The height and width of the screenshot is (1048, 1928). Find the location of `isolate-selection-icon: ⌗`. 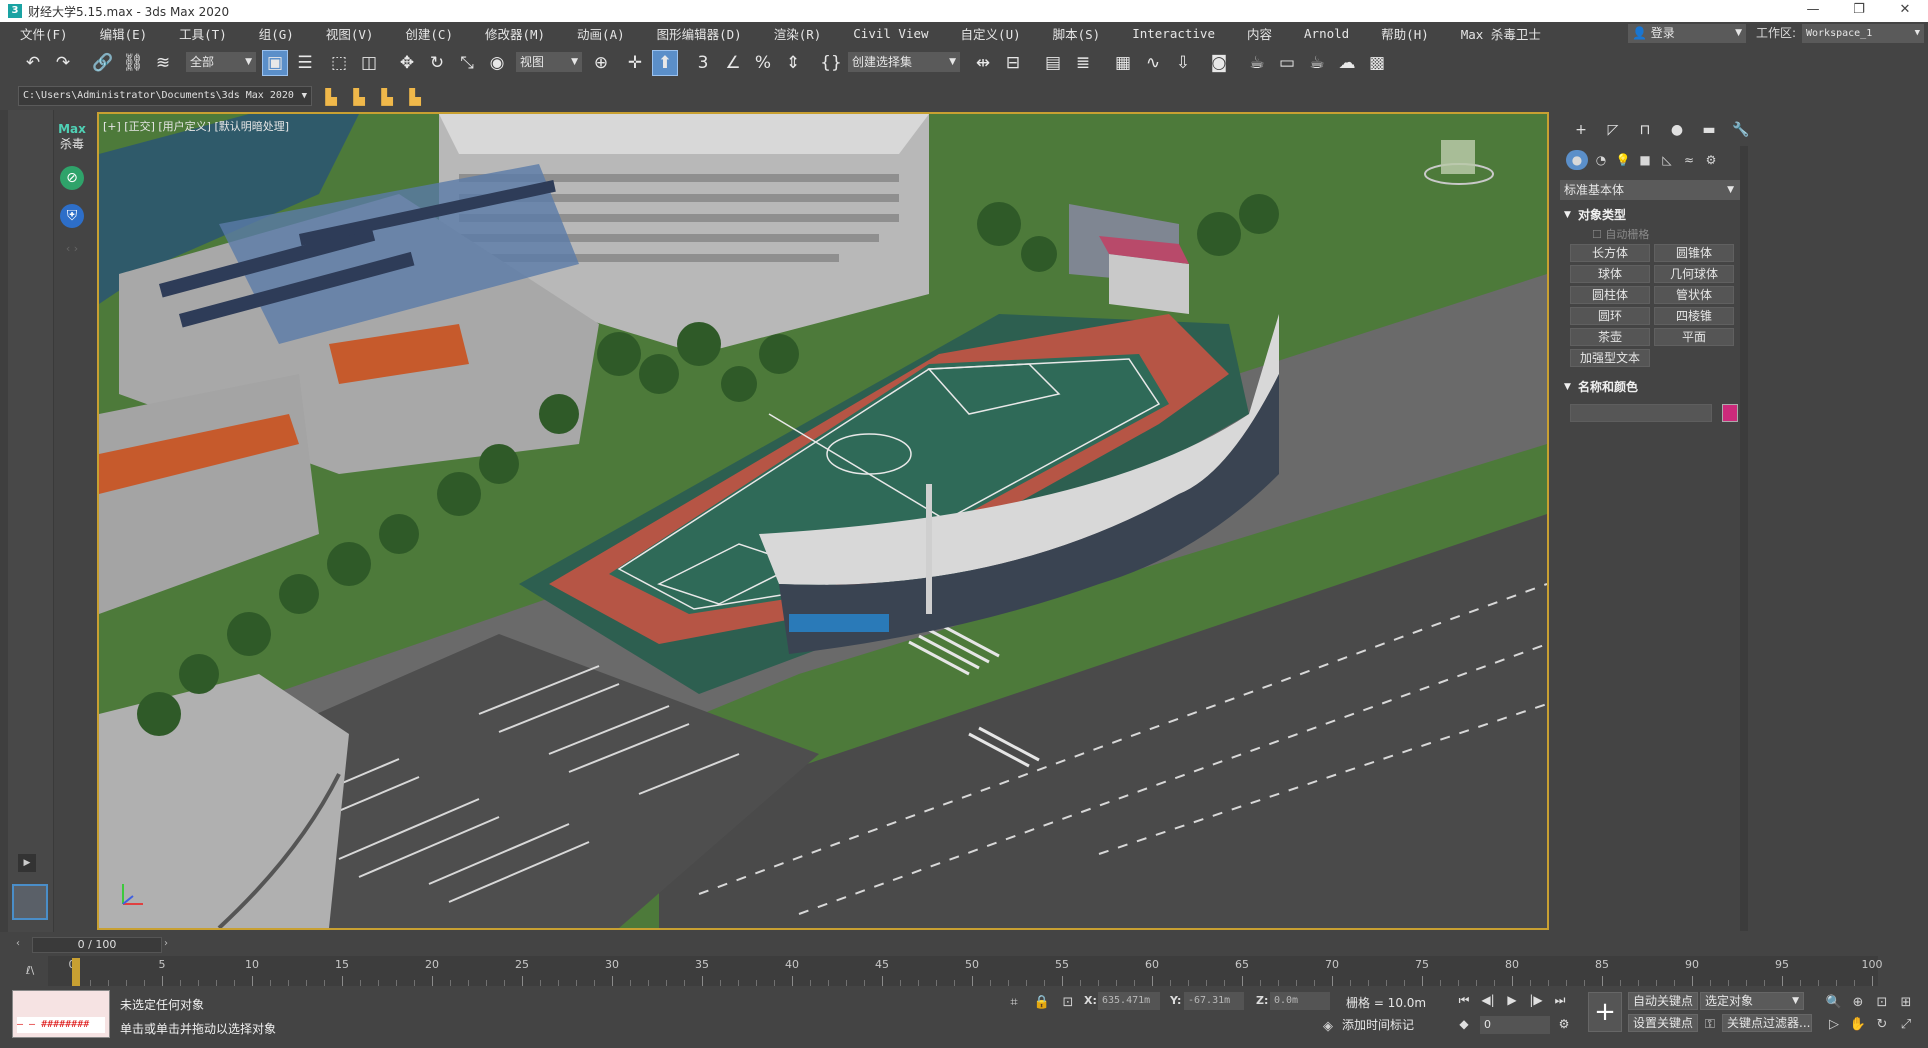

isolate-selection-icon: ⌗ is located at coordinates (1014, 1002).